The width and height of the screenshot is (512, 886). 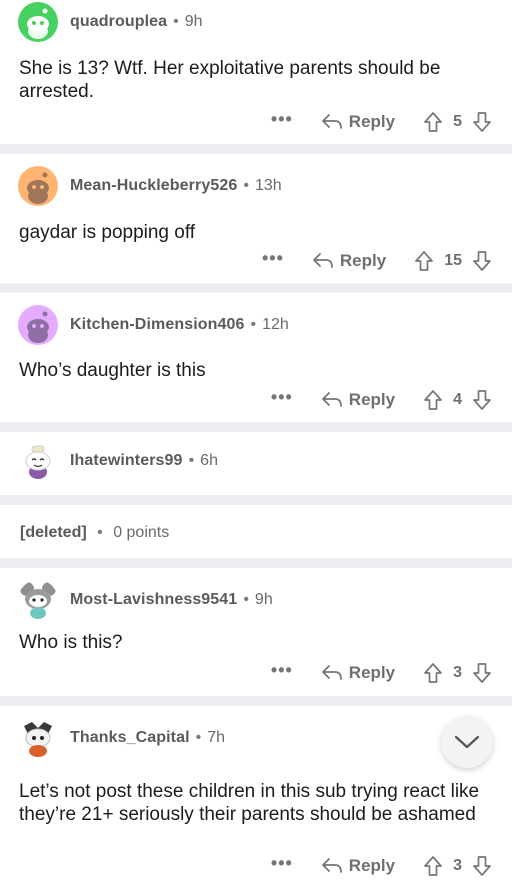 I want to click on comment-actions: ••• Reply 4, so click(x=381, y=400).